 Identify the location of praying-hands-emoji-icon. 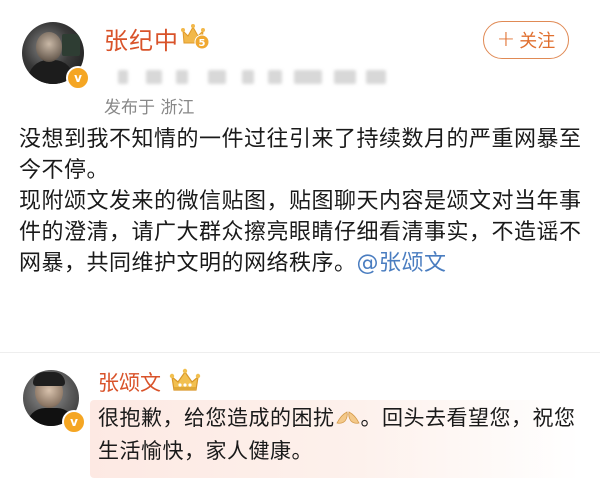
(347, 417).